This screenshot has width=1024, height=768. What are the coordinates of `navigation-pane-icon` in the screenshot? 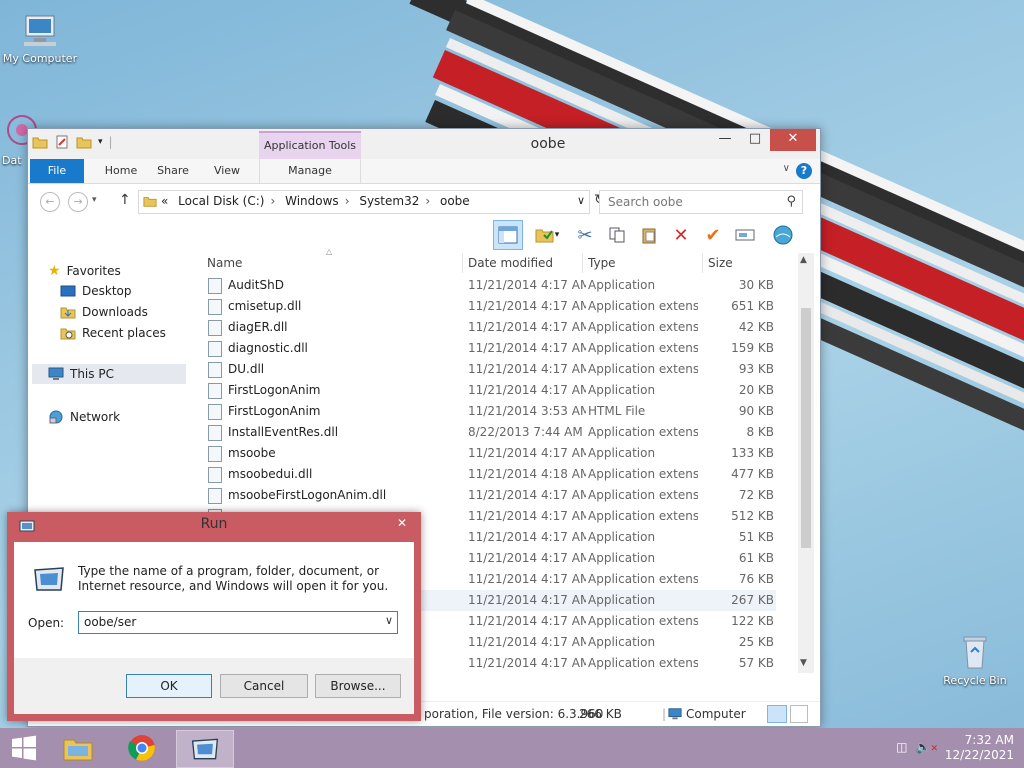 It's located at (508, 235).